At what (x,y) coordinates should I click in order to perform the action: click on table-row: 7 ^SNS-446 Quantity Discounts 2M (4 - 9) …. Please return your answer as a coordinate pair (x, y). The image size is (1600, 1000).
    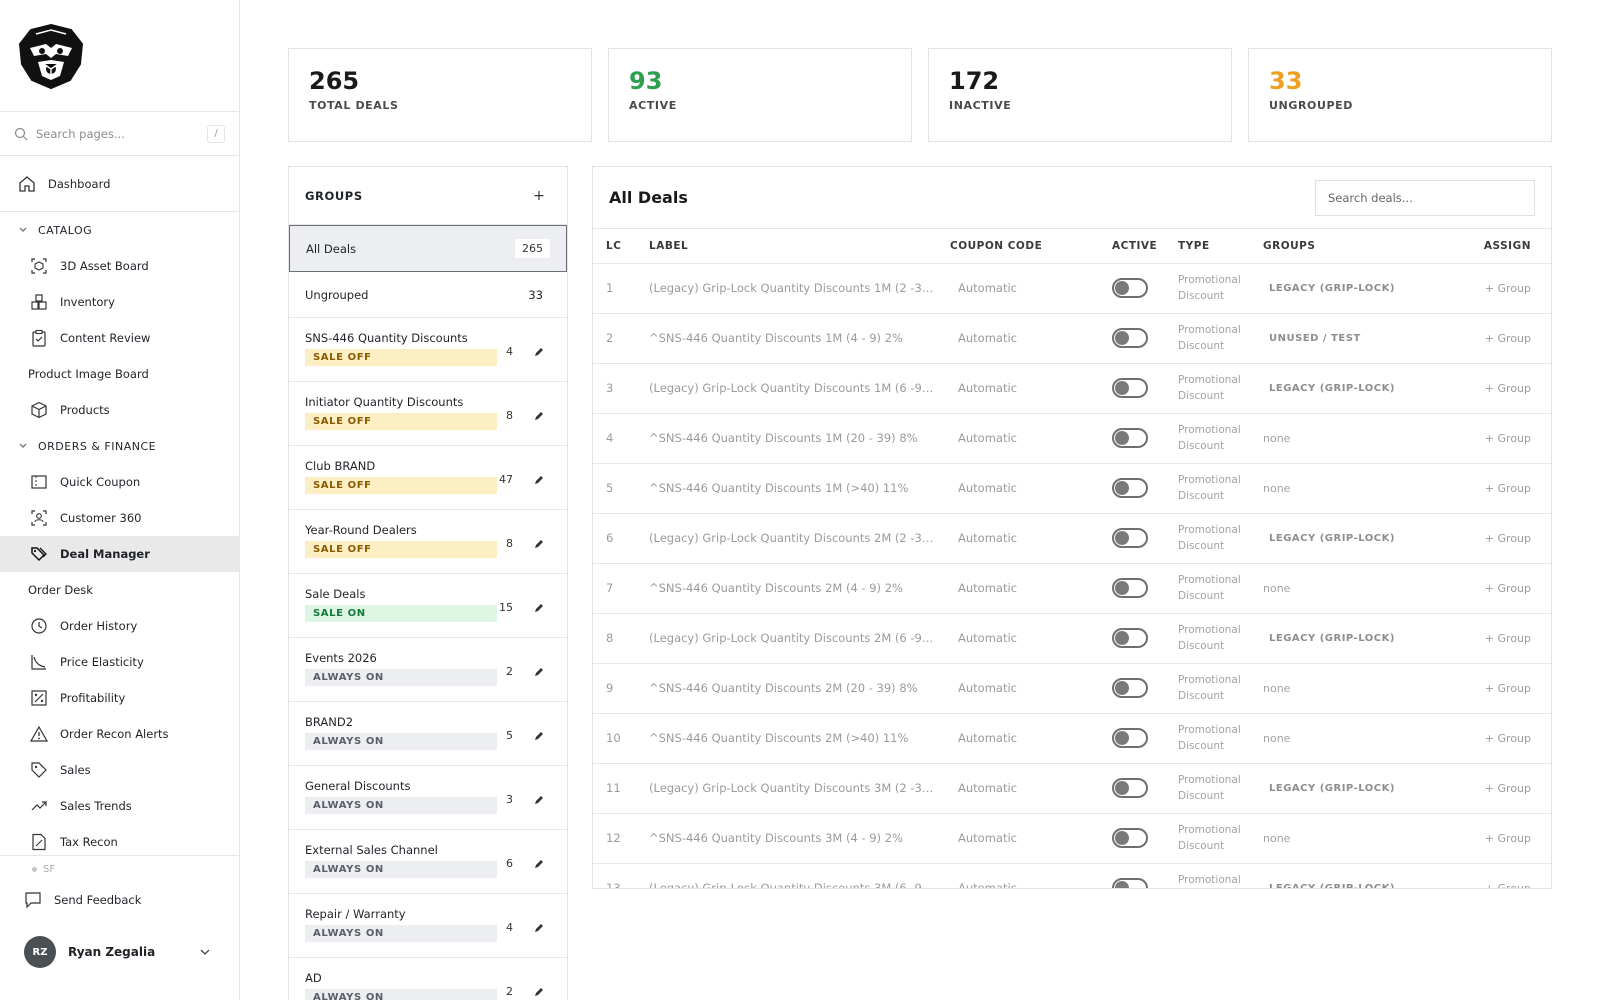
    Looking at the image, I should click on (1072, 588).